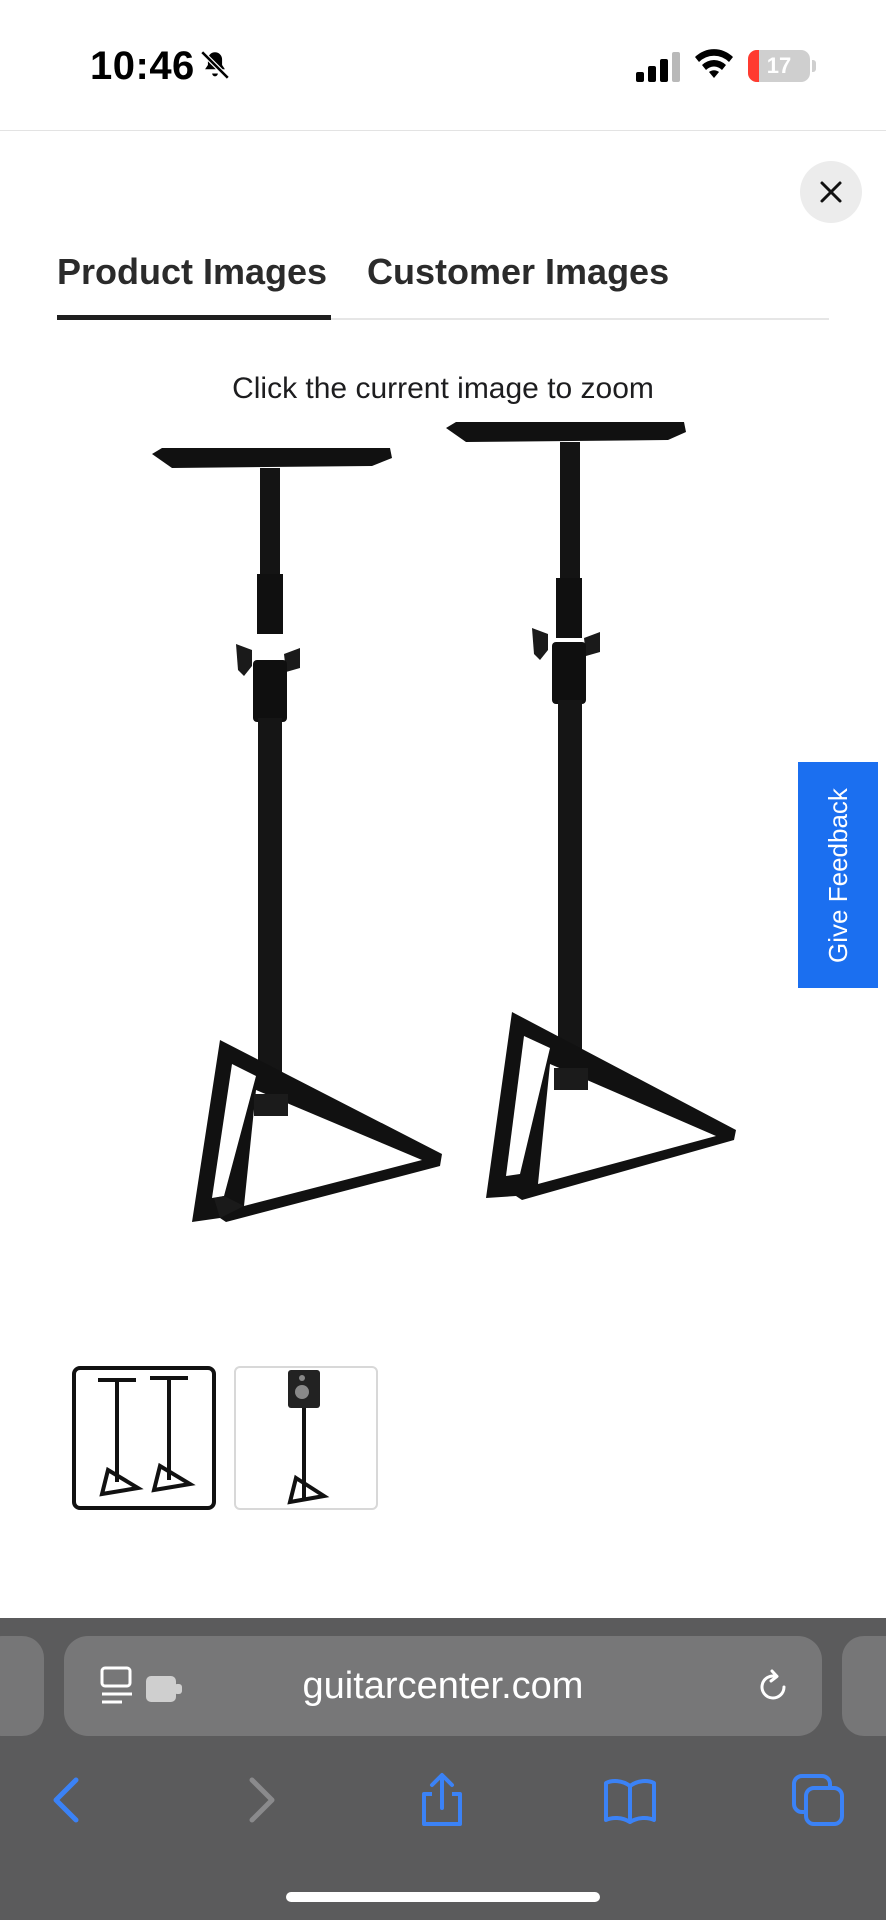 Image resolution: width=886 pixels, height=1920 pixels. Describe the element at coordinates (630, 1800) in the screenshot. I see `bookmarks-icon` at that location.